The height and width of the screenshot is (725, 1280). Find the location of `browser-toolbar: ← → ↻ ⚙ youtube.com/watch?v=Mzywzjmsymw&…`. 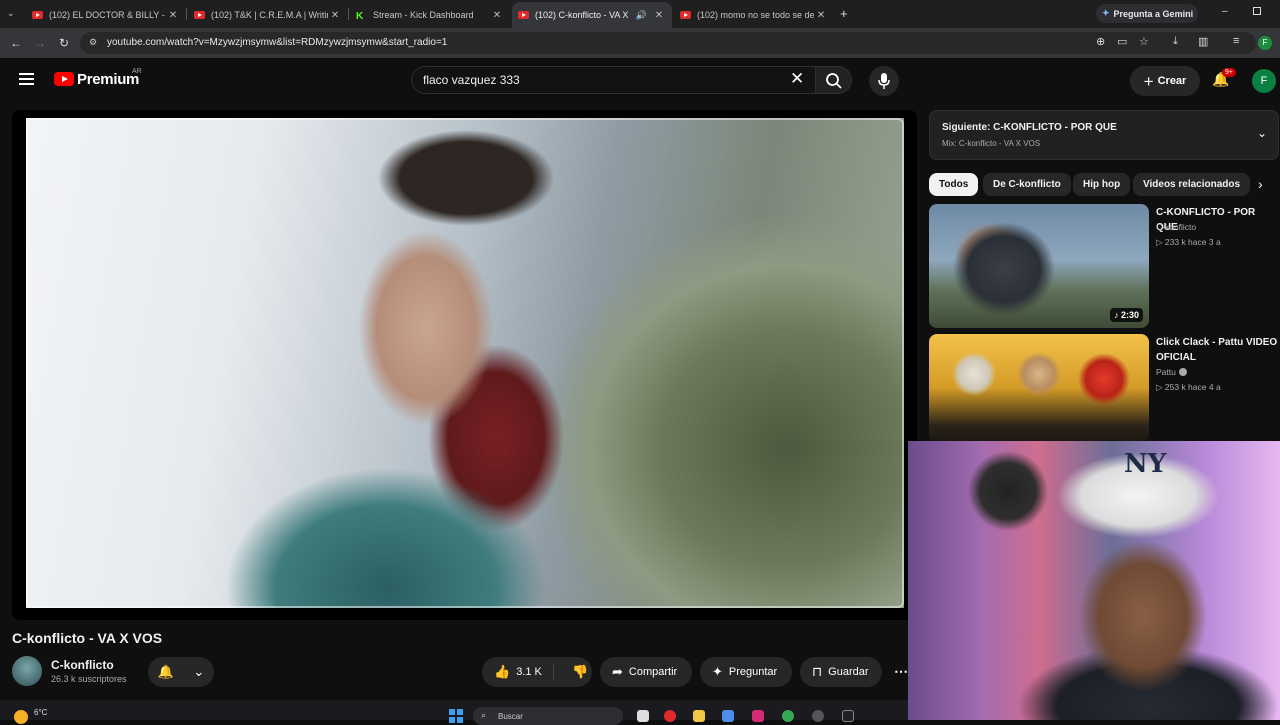

browser-toolbar: ← → ↻ ⚙ youtube.com/watch?v=Mzywzjmsymw&… is located at coordinates (640, 43).